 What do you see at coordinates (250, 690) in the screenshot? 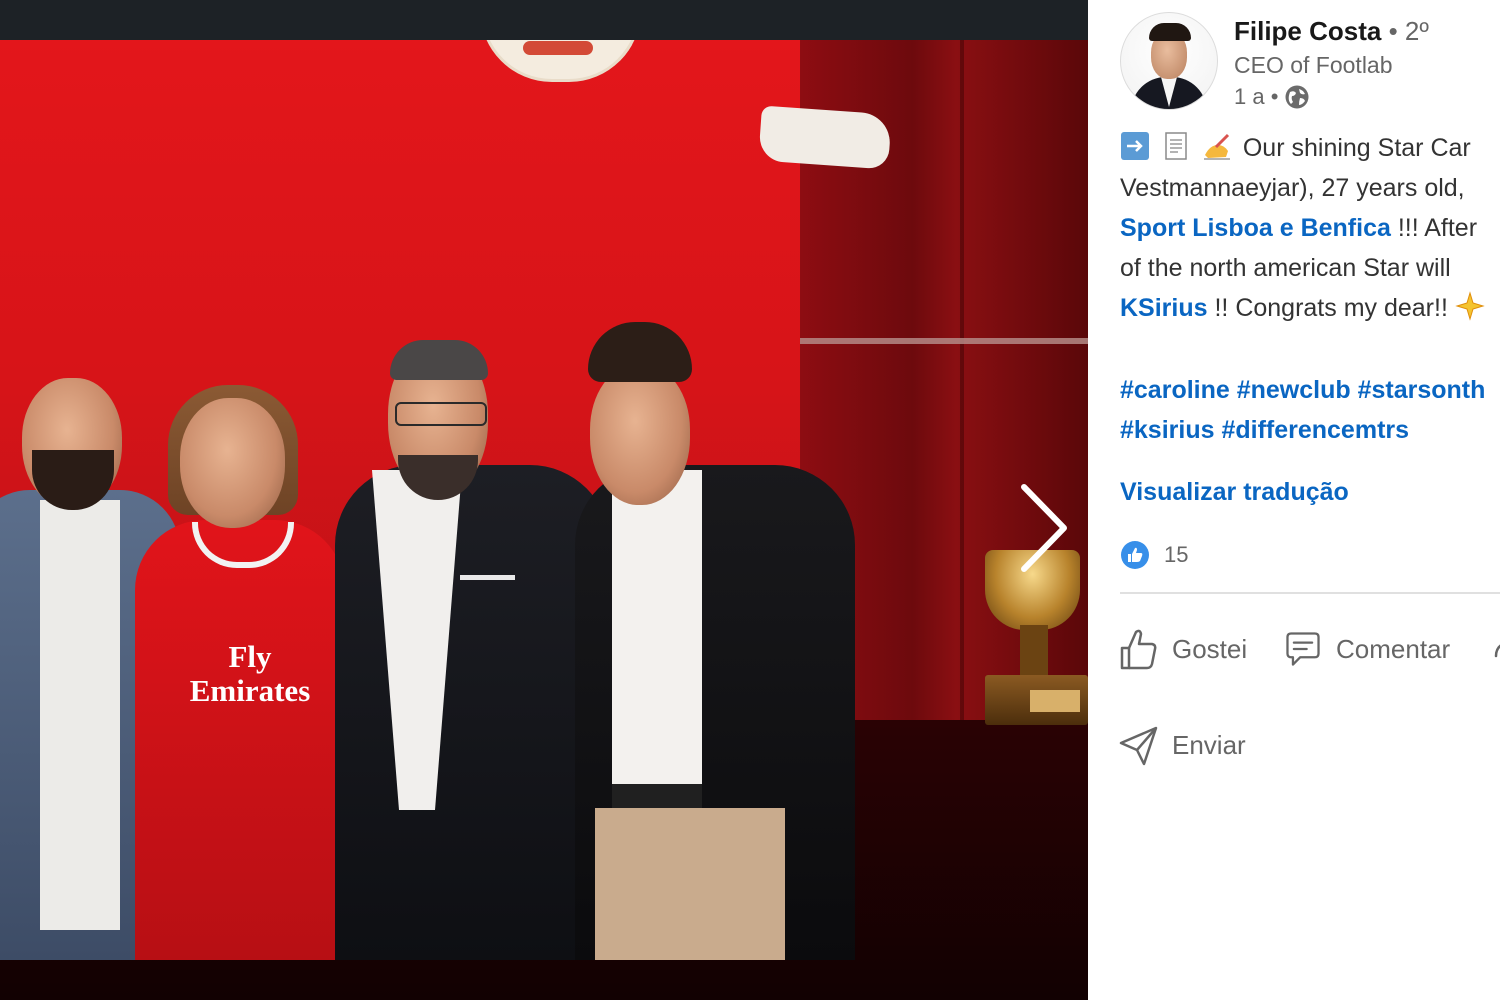
I see `sponsor-line-2: Emirates` at bounding box center [250, 690].